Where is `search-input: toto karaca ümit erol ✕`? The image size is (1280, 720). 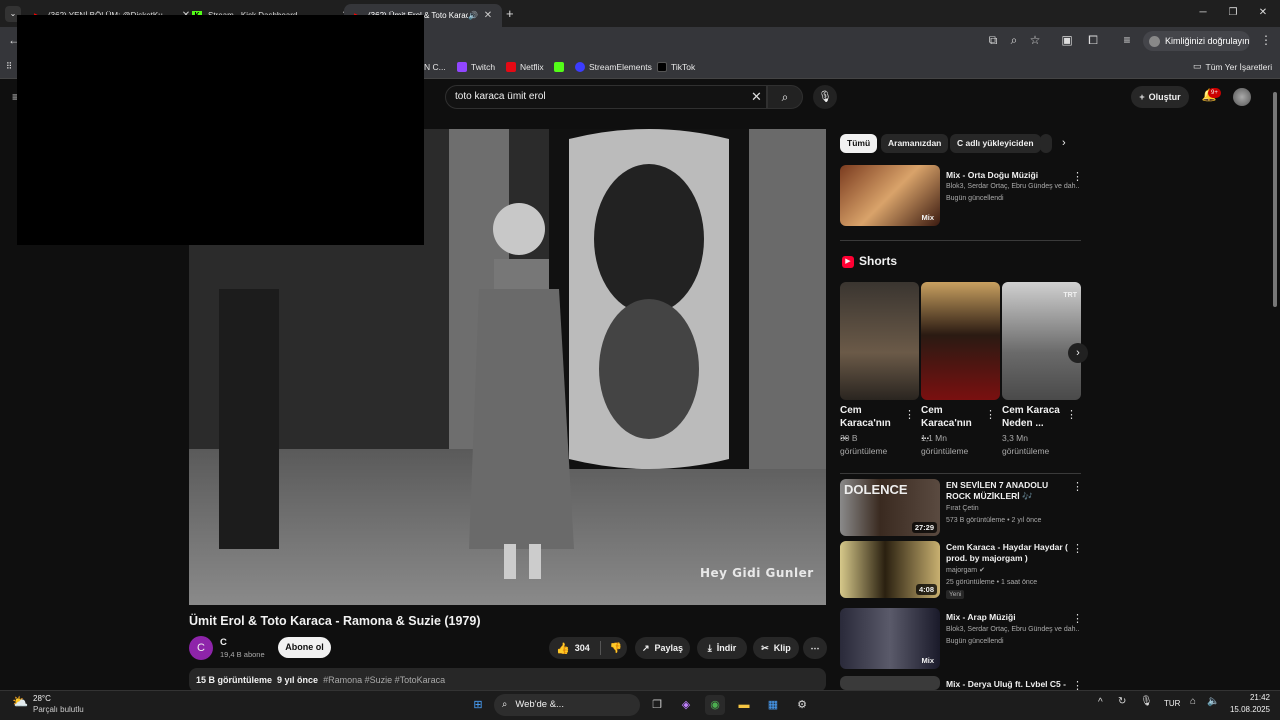
search-input: toto karaca ümit erol ✕ is located at coordinates (606, 97).